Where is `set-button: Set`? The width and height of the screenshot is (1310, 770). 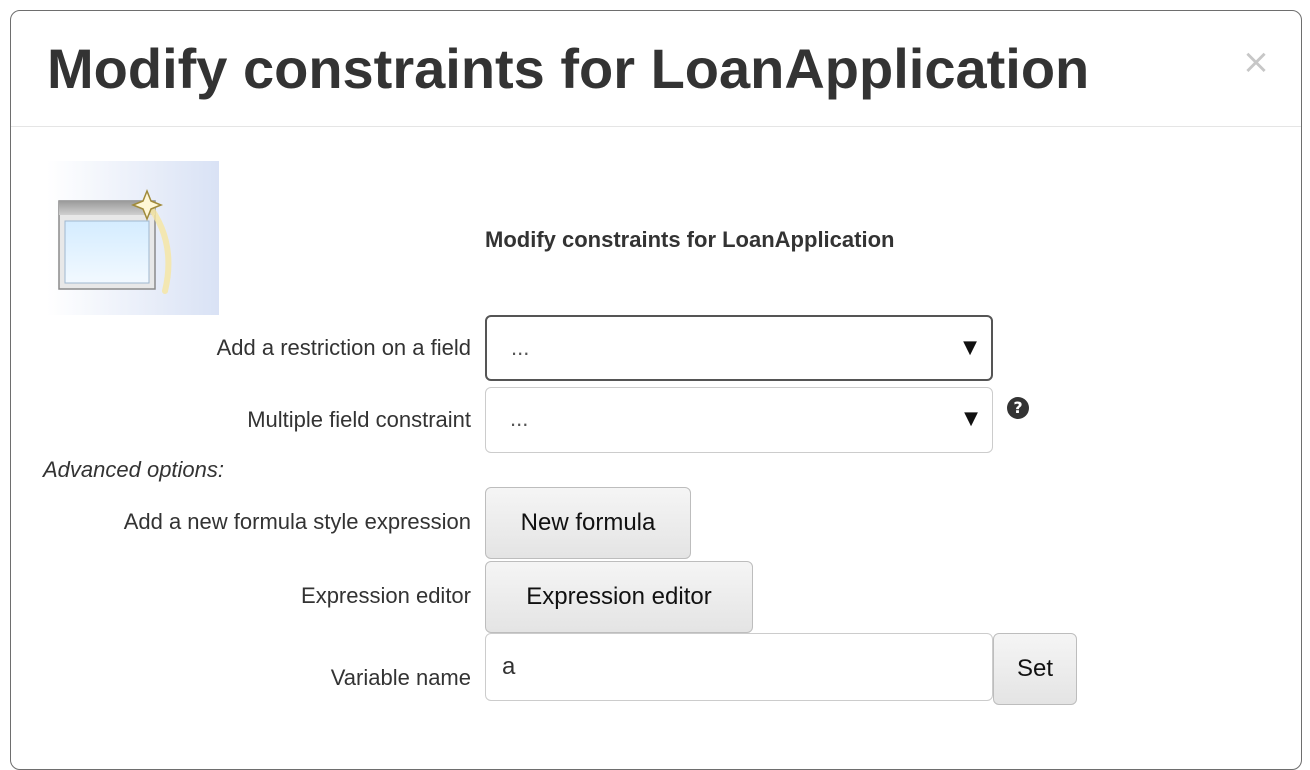 set-button: Set is located at coordinates (1035, 669).